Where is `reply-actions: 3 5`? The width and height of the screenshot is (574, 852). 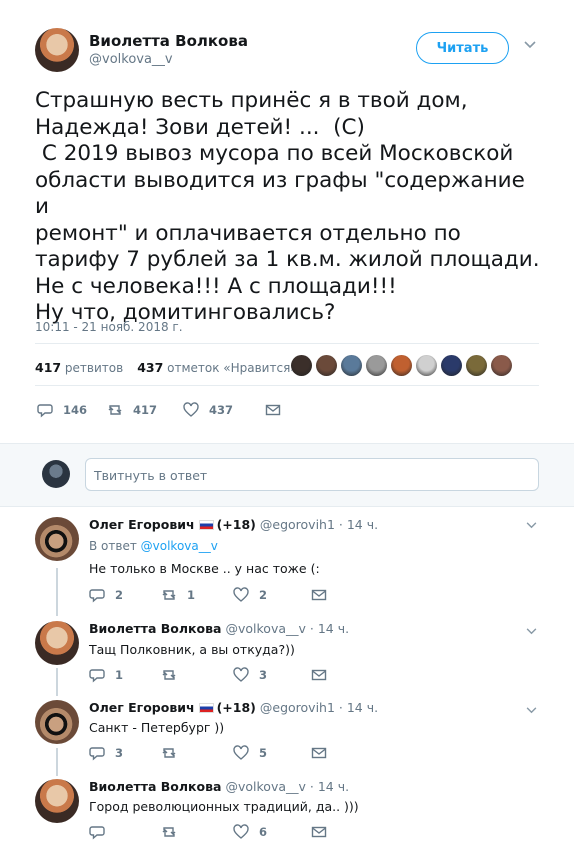
reply-actions: 3 5 is located at coordinates (208, 753).